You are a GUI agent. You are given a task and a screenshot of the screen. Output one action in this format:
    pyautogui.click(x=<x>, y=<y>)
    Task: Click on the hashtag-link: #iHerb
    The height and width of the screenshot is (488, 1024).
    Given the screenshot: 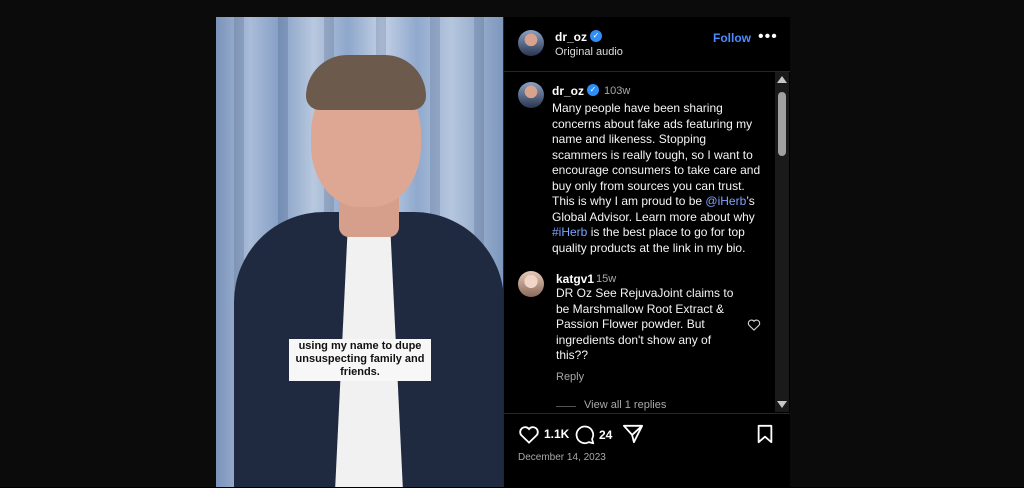 What is the action you would take?
    pyautogui.click(x=569, y=232)
    